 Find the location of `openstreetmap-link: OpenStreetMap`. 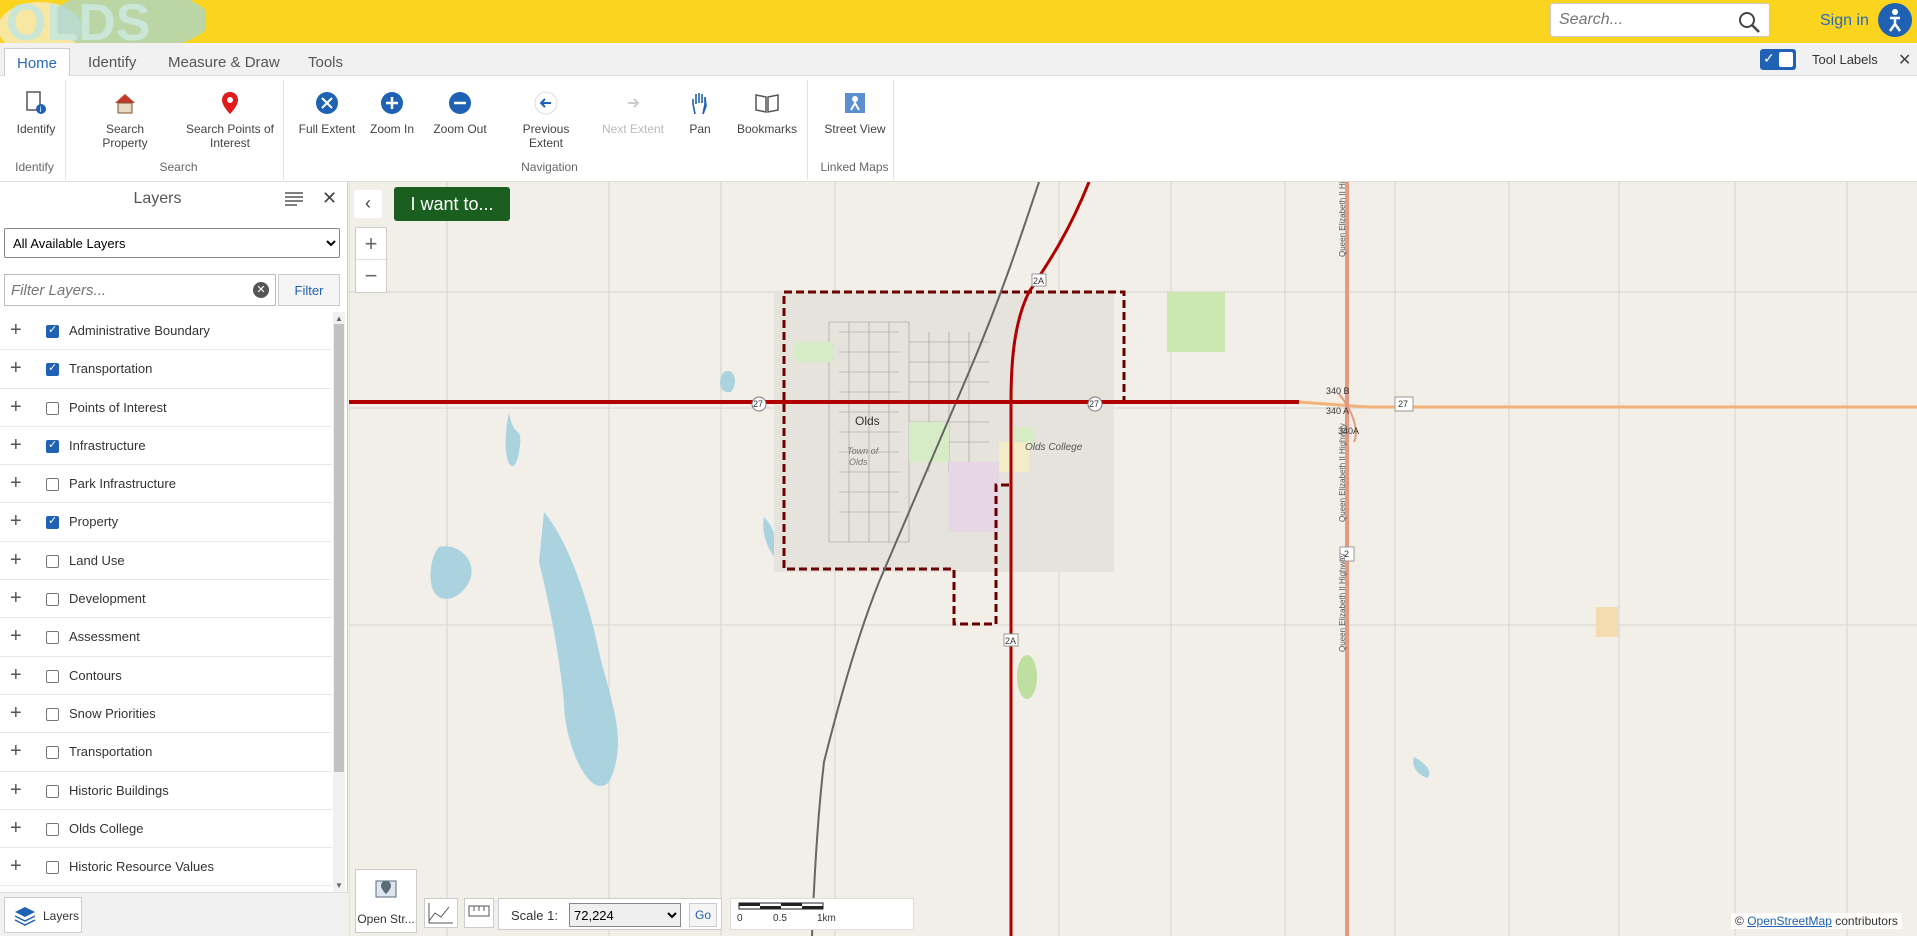

openstreetmap-link: OpenStreetMap is located at coordinates (1789, 921).